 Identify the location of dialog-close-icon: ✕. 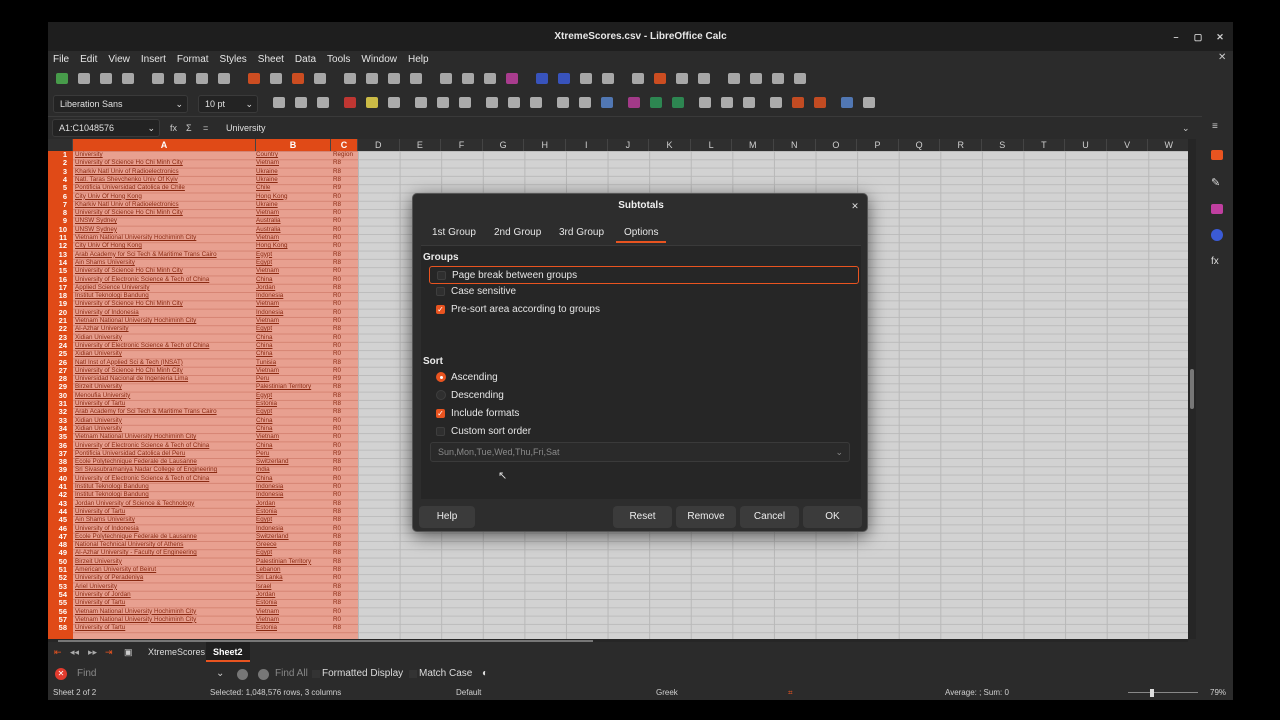
(855, 206).